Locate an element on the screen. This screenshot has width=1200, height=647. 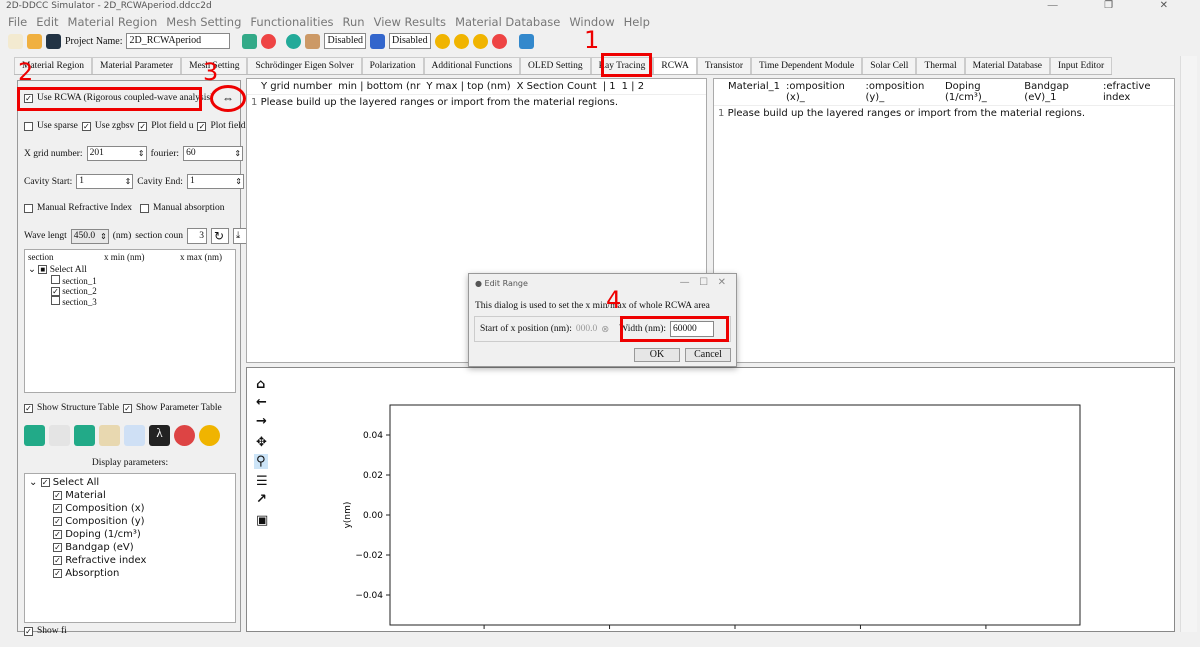
wavelength-select: 450.0 is located at coordinates (89, 236).